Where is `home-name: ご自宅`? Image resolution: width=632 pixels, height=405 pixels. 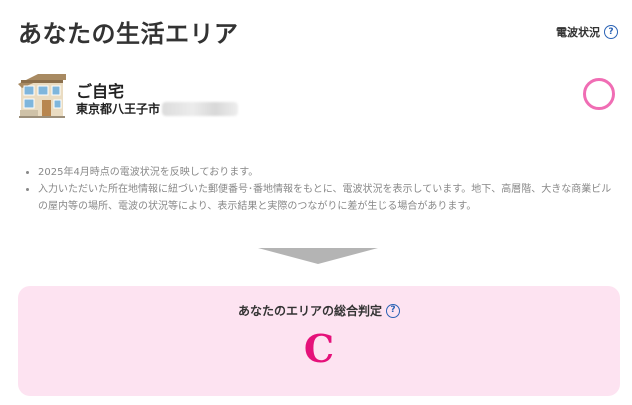 home-name: ご自宅 is located at coordinates (100, 91).